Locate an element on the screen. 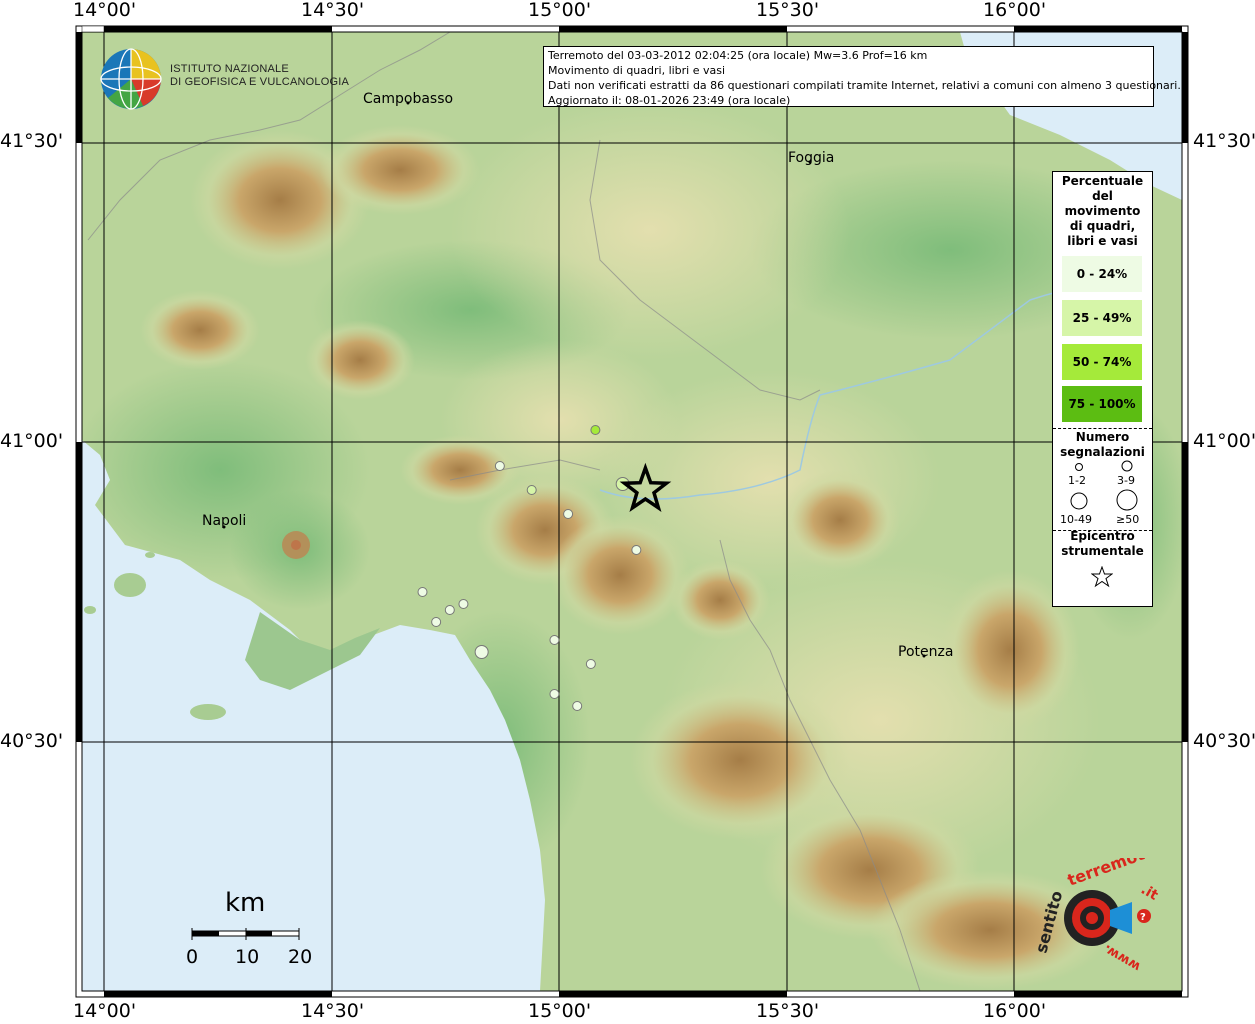 The height and width of the screenshot is (1024, 1255). legend-count-symbols is located at coordinates (1104, 485).